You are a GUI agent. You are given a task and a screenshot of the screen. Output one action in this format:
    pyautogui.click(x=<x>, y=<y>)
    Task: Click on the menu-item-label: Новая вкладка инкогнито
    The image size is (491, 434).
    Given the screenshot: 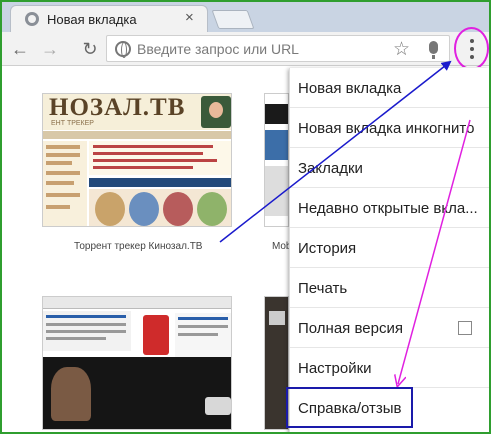 What is the action you would take?
    pyautogui.click(x=386, y=128)
    